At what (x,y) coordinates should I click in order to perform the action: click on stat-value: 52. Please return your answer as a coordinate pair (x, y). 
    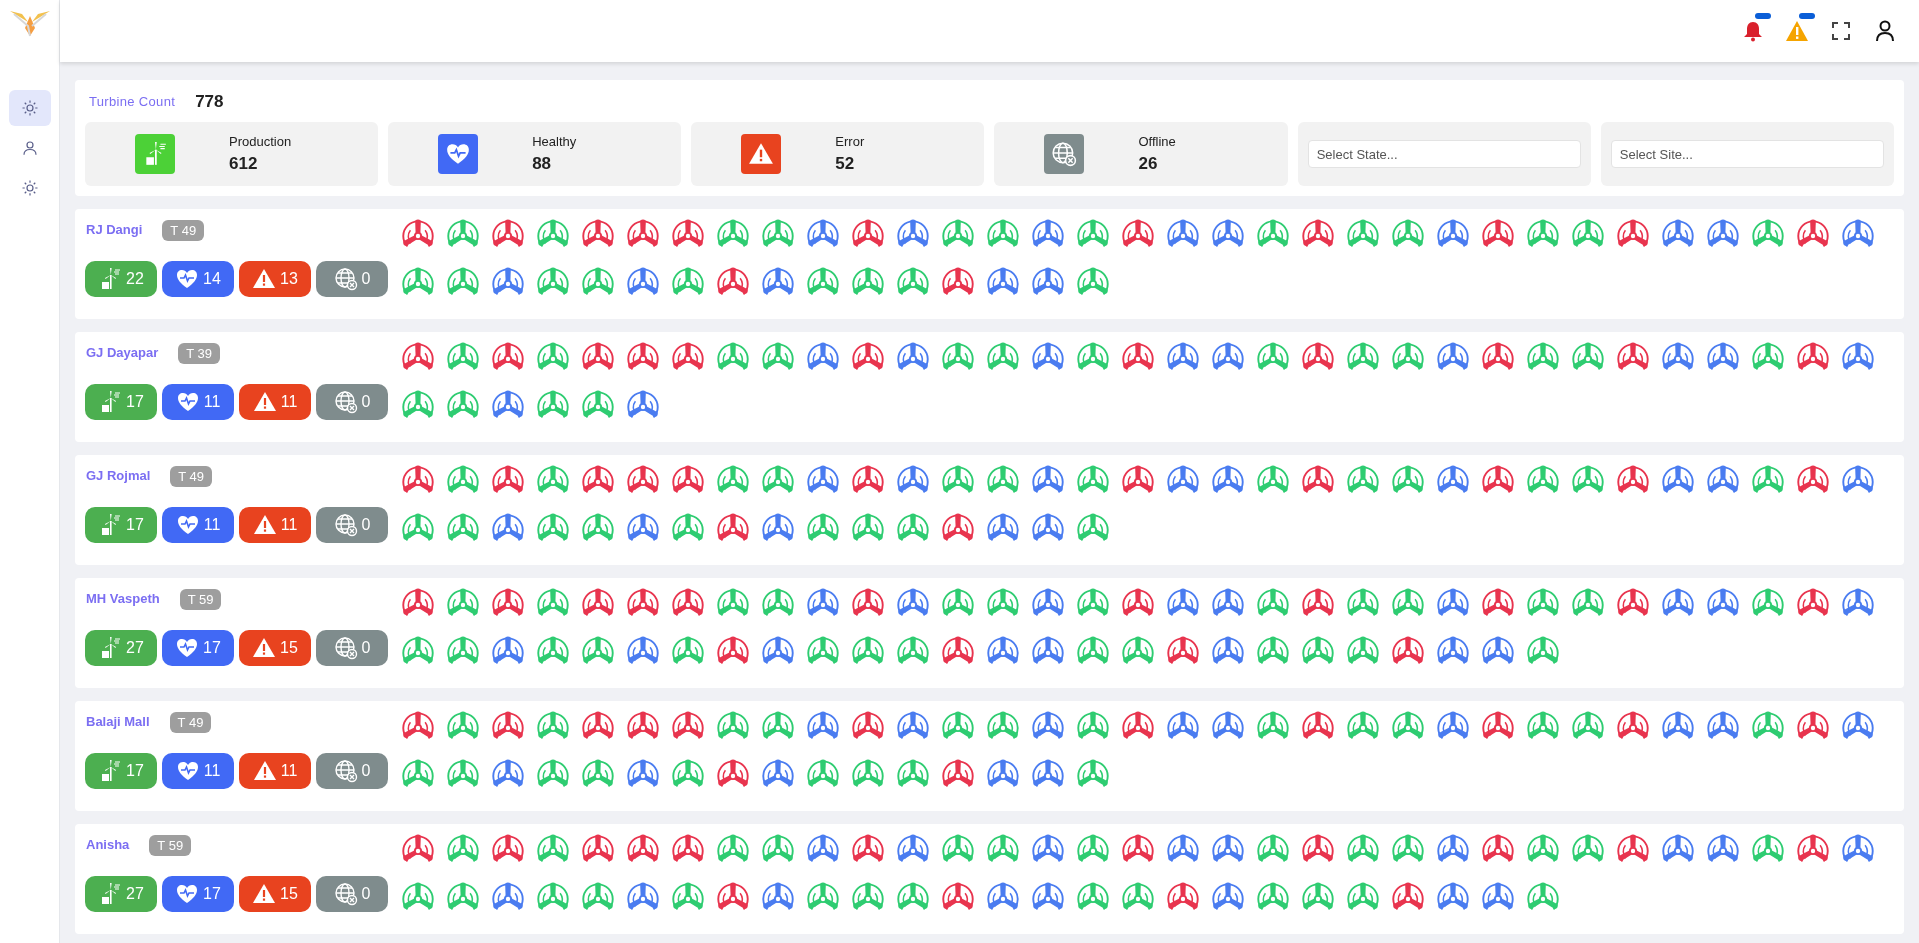
    Looking at the image, I should click on (845, 164).